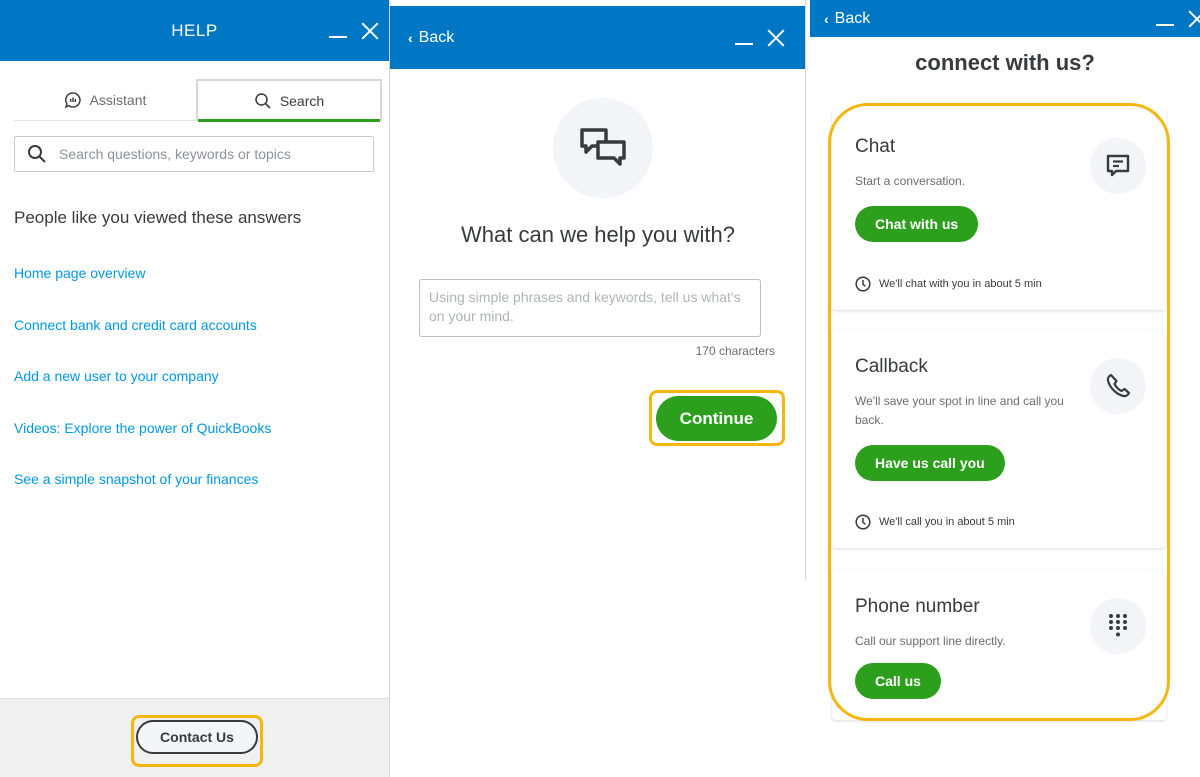 This screenshot has width=1200, height=777. I want to click on answer-link: Videos: Explore the power of QuickBooks, so click(142, 428).